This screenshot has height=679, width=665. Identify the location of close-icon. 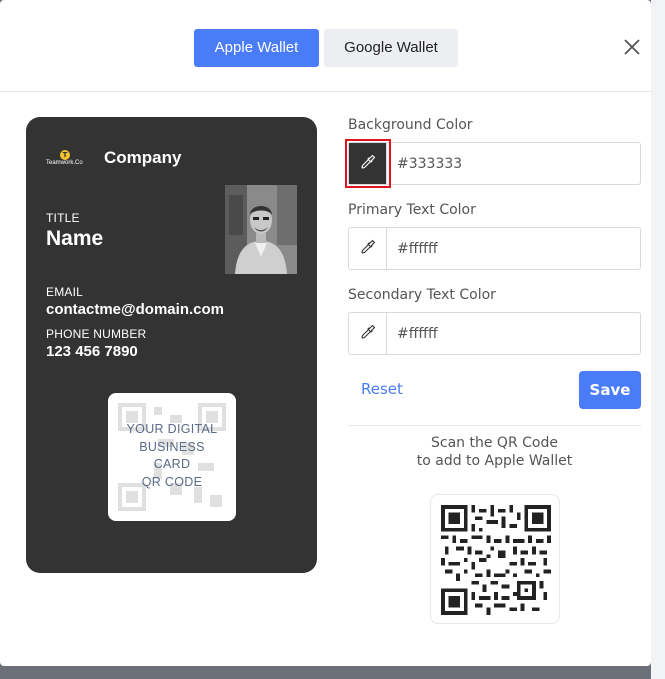
(632, 47).